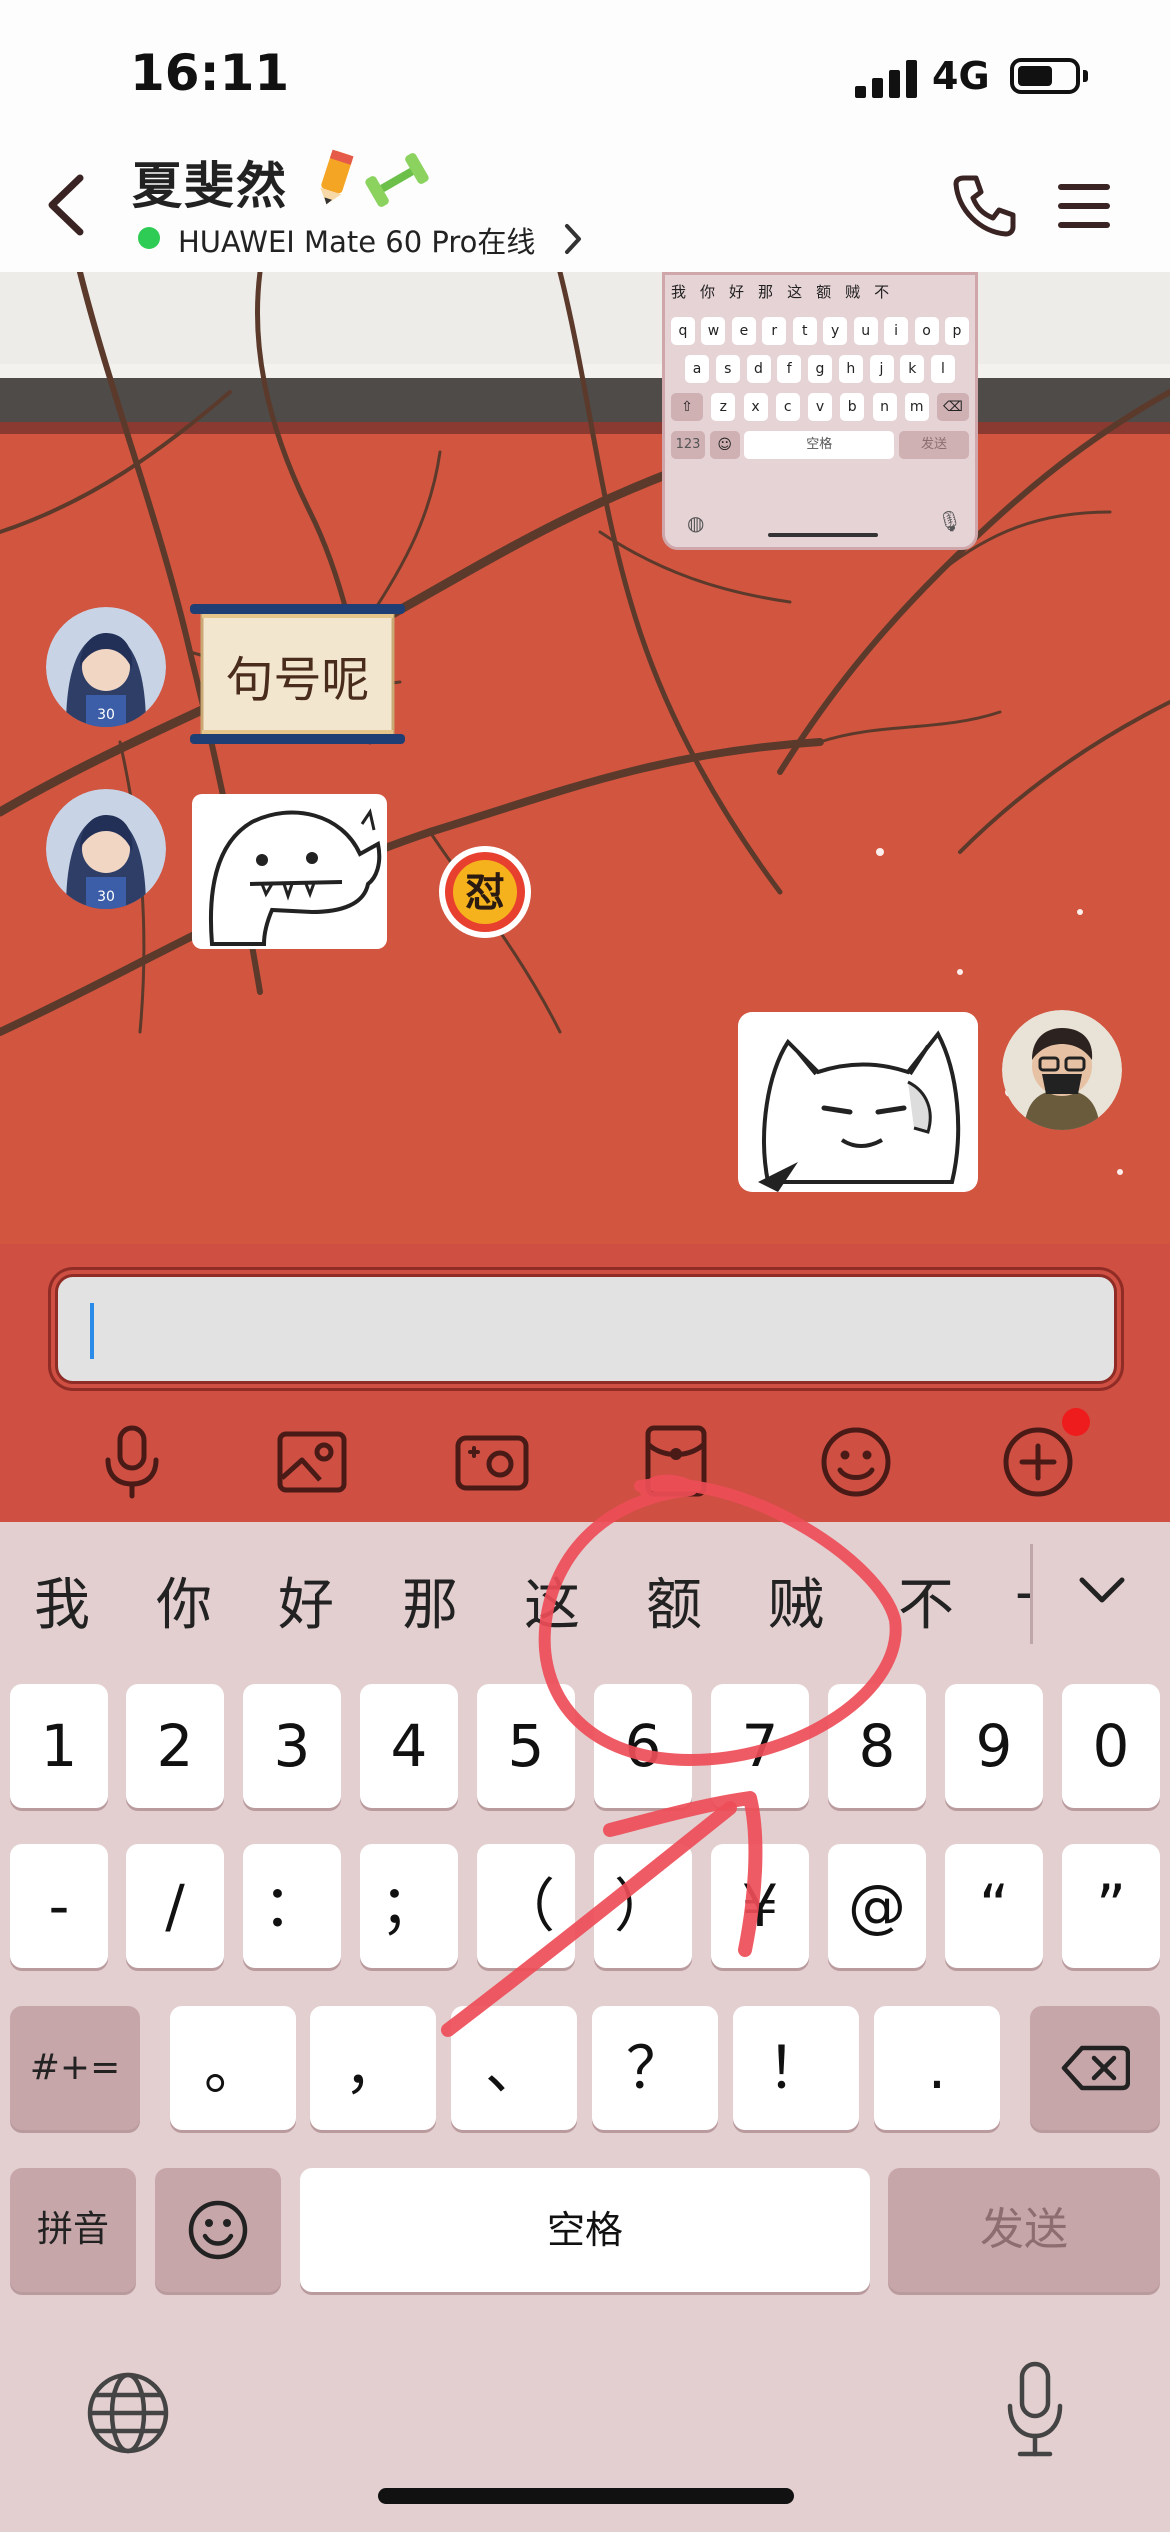 Image resolution: width=1170 pixels, height=2532 pixels. I want to click on key-semicolon: ；, so click(409, 1906).